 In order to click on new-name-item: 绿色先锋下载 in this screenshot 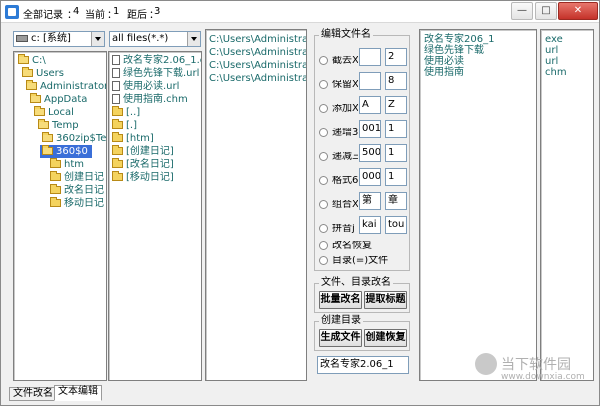, I will do `click(454, 50)`.